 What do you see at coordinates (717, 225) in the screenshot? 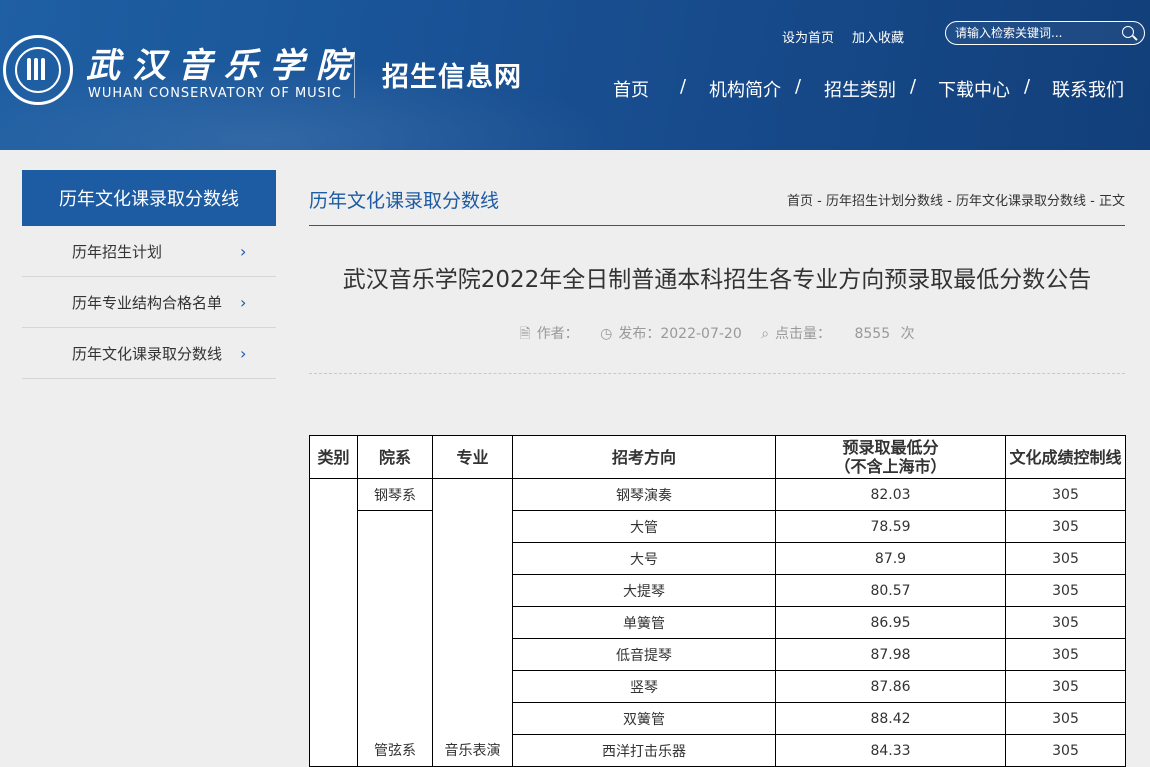
I see `section-divider` at bounding box center [717, 225].